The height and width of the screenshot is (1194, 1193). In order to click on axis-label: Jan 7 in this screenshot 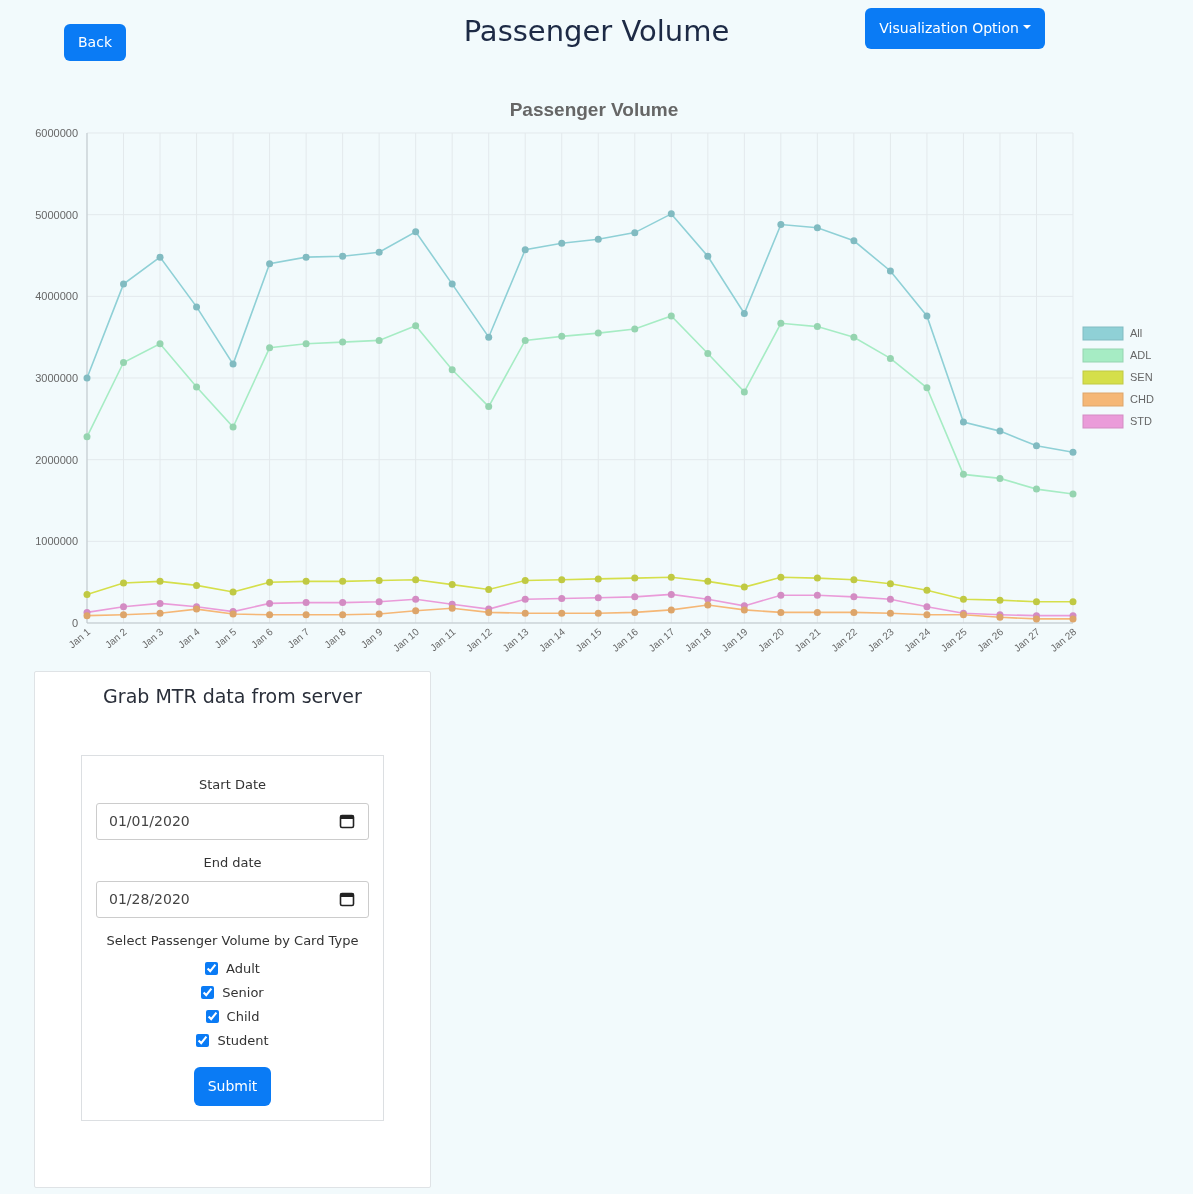, I will do `click(298, 638)`.